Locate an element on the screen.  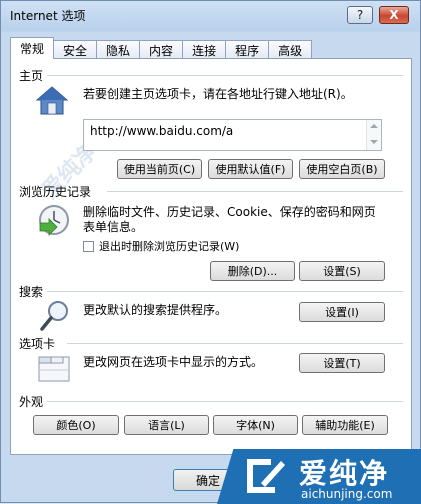
use-current-button: 使用当前页(C) is located at coordinates (159, 169).